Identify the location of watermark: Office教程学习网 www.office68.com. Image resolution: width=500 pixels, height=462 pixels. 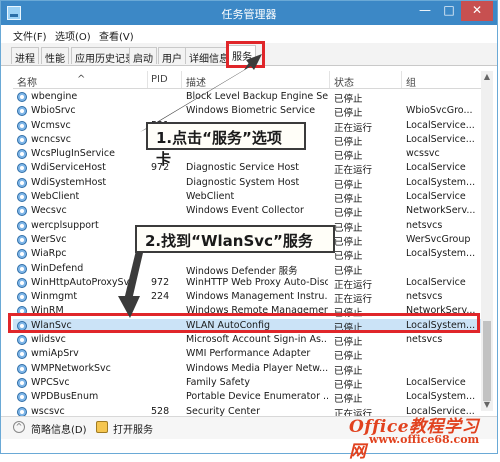
(420, 436).